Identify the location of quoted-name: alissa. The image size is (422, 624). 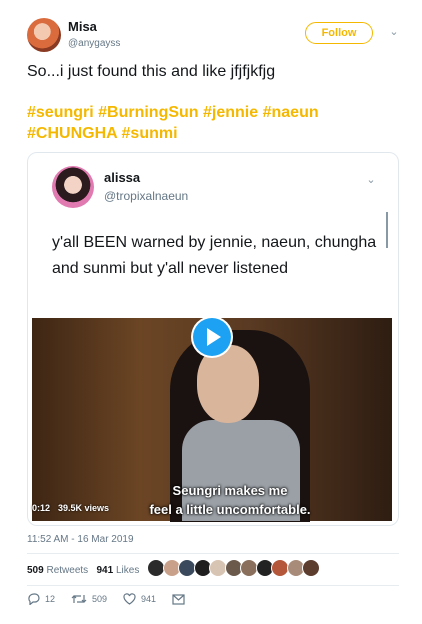
(122, 177).